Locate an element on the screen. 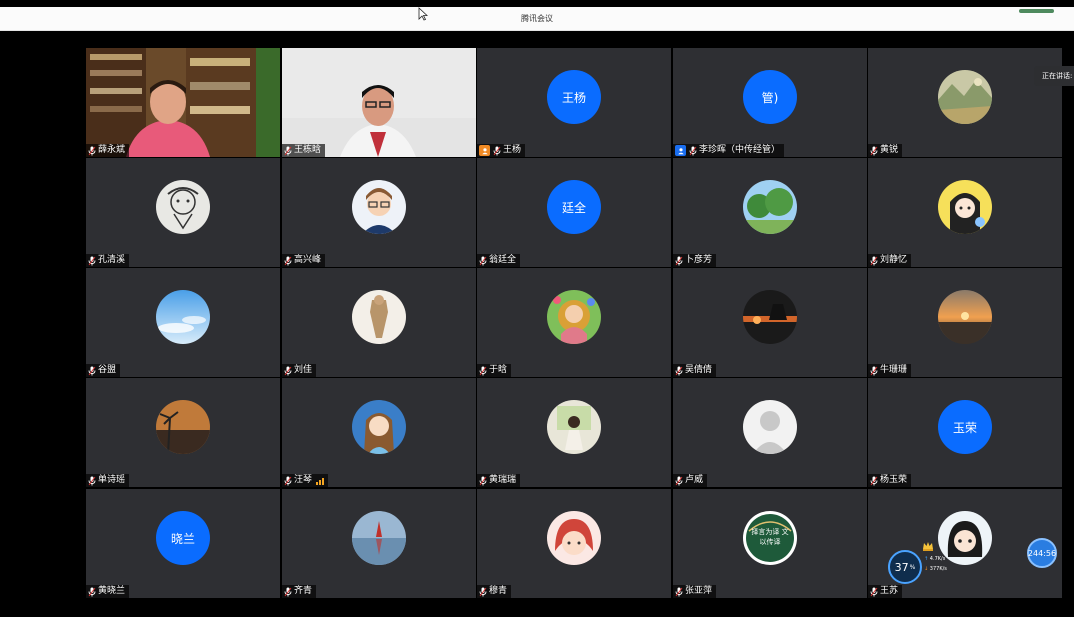  participant-tile: 吴倩倩 is located at coordinates (770, 322).